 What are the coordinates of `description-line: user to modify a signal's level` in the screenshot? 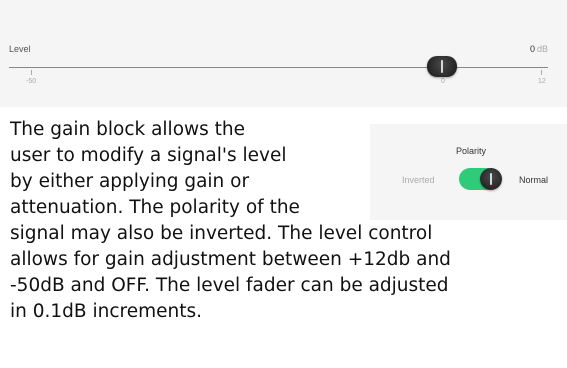 It's located at (148, 155).